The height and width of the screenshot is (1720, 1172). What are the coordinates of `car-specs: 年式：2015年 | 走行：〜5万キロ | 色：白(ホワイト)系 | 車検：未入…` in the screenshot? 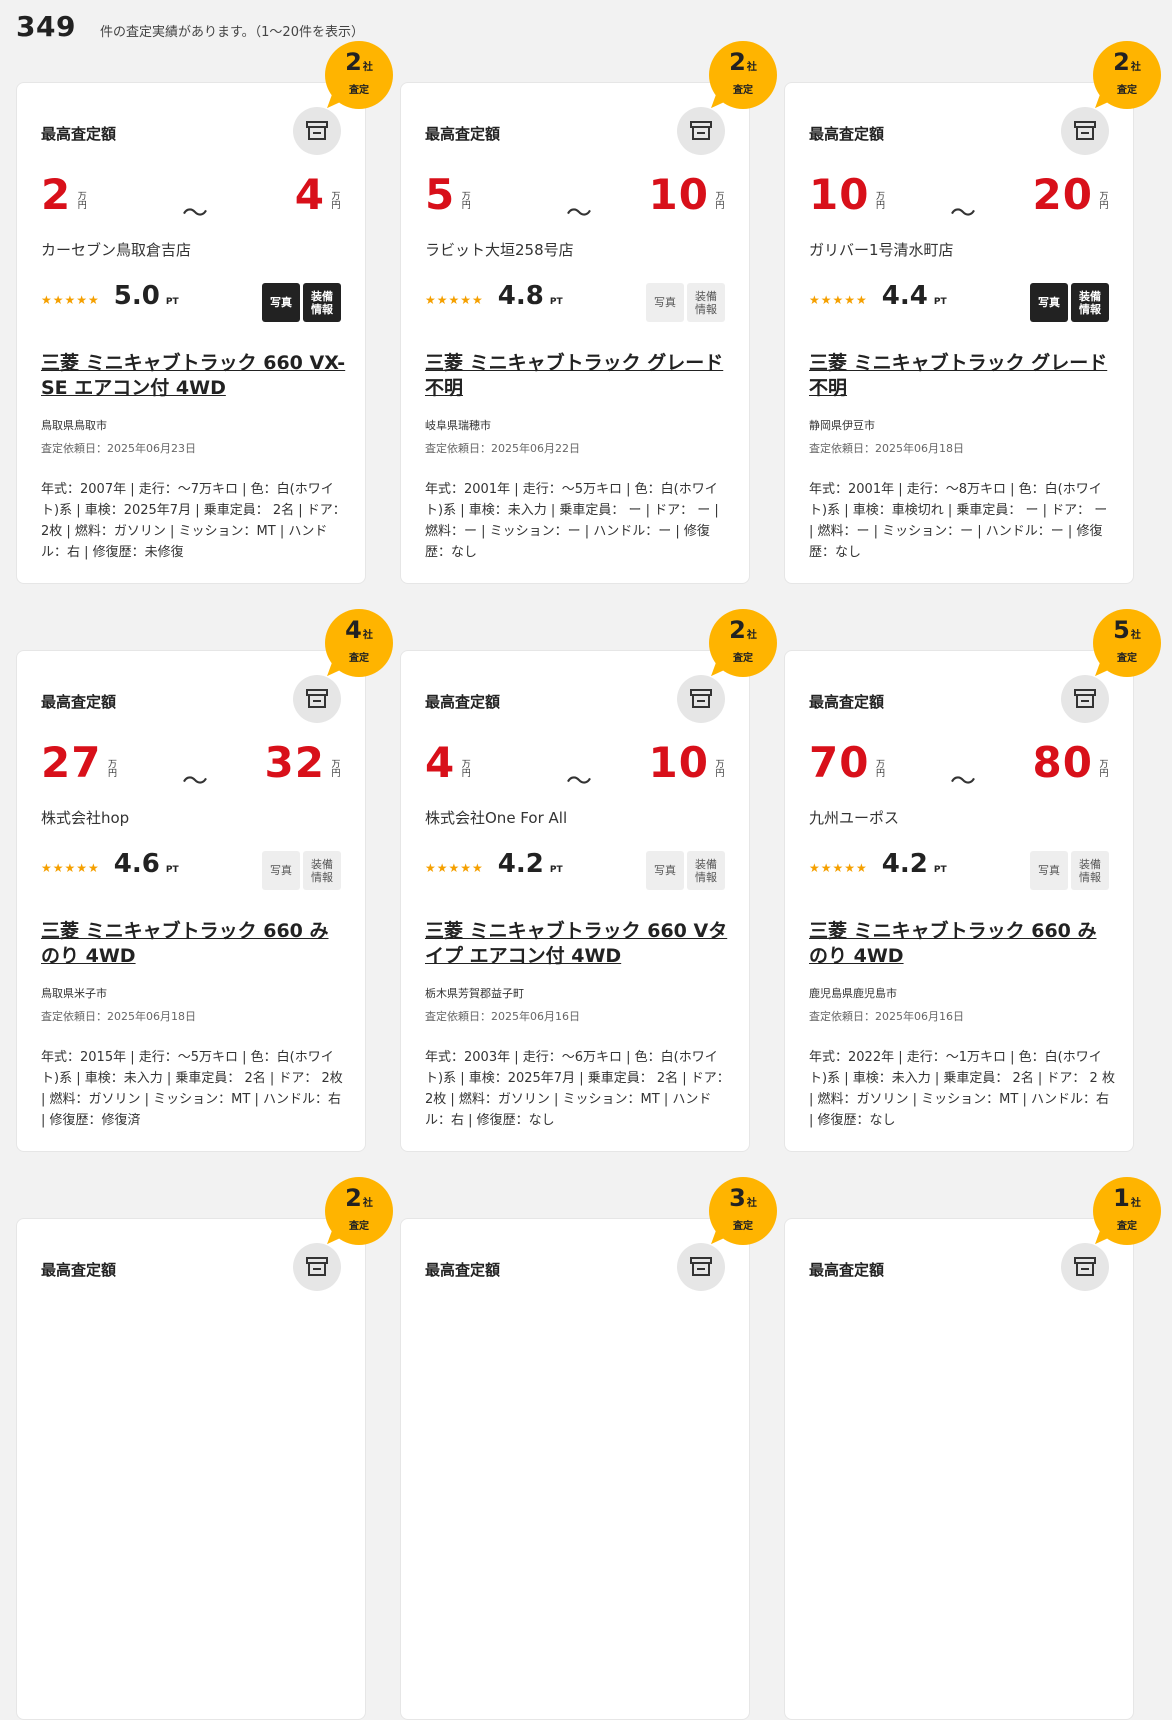 It's located at (192, 1089).